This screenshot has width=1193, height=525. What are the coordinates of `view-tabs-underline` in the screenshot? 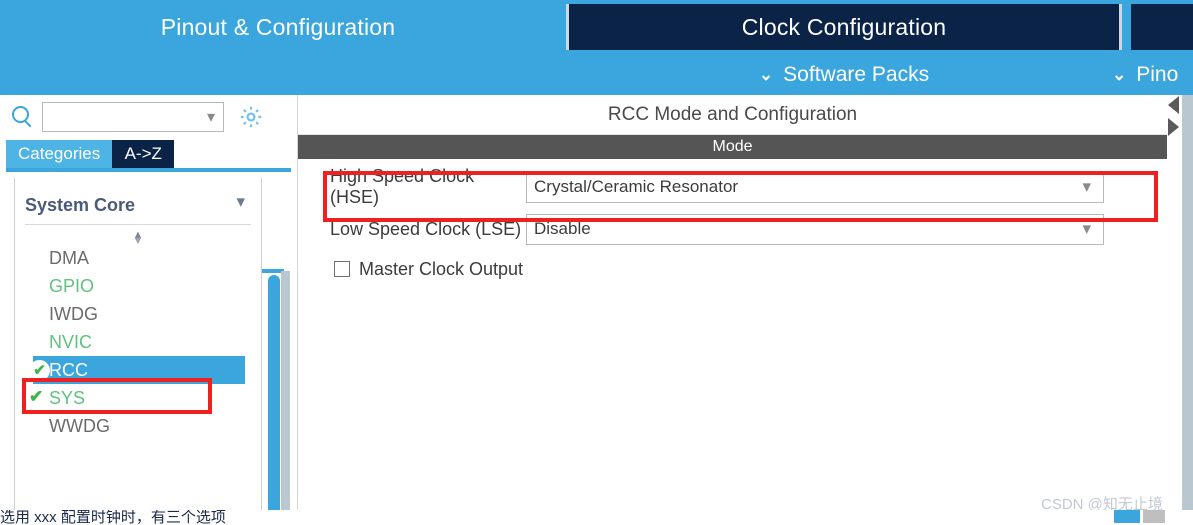 It's located at (148, 170).